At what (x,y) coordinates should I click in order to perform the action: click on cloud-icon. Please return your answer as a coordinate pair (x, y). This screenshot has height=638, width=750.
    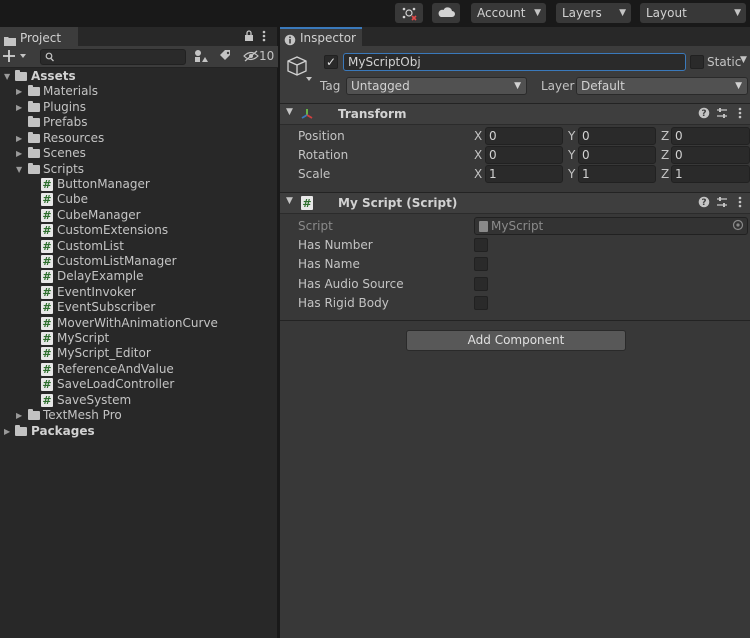
    Looking at the image, I should click on (446, 13).